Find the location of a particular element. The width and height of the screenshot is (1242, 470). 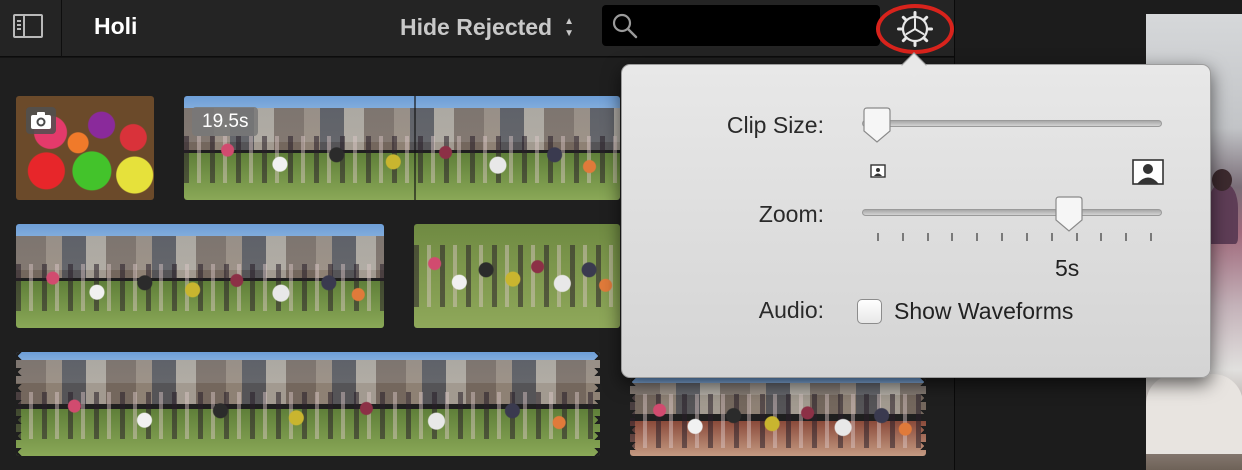

large-clip-size-icon is located at coordinates (1148, 172).